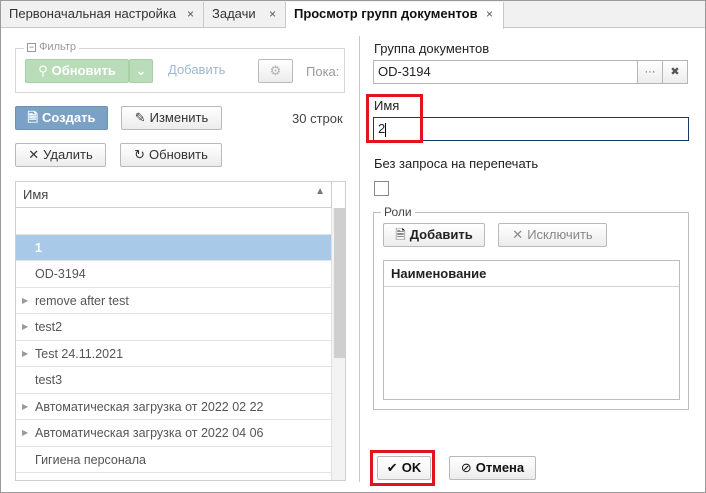 The height and width of the screenshot is (493, 706). What do you see at coordinates (196, 69) in the screenshot?
I see `filter-add-link: Добавить` at bounding box center [196, 69].